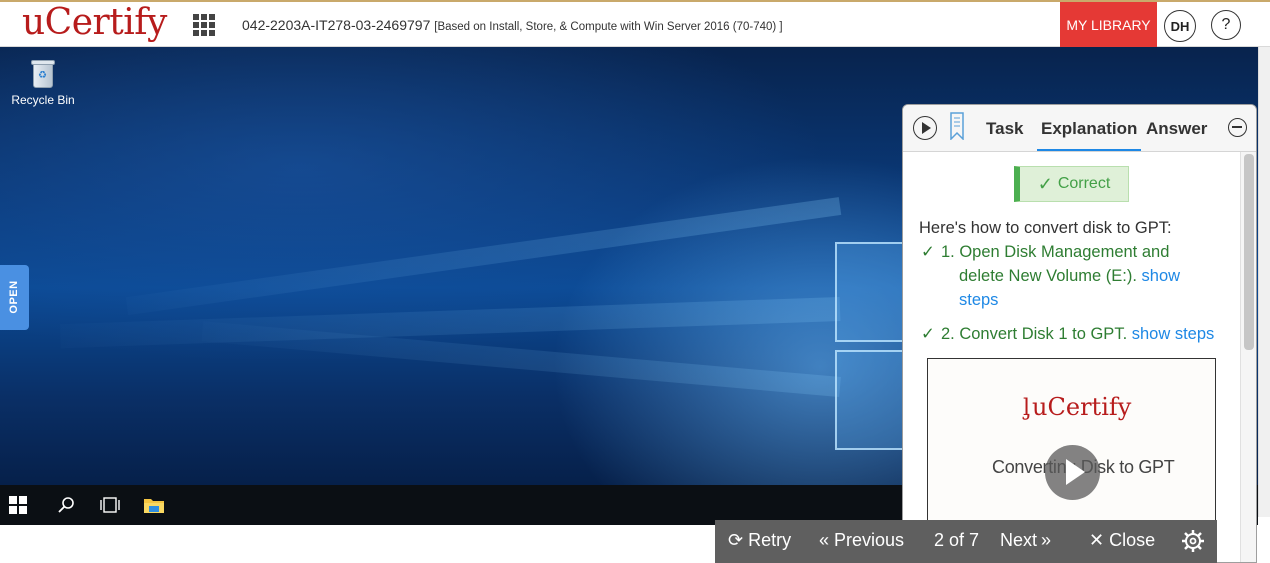 The width and height of the screenshot is (1270, 563). I want to click on open-tab-label: OPEN, so click(14, 297).